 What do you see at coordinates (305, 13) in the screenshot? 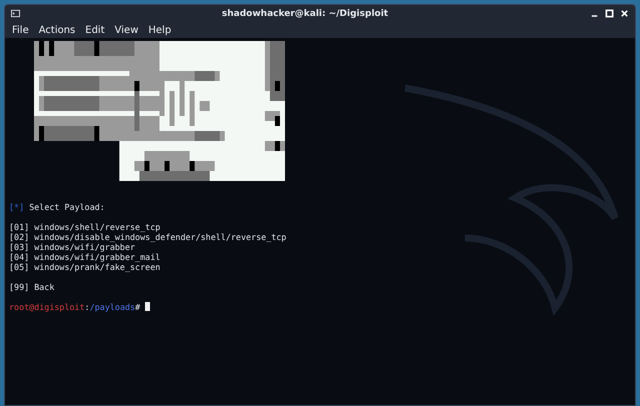
I see `window-title: shadowhacker@kali: ~/Digisploit` at bounding box center [305, 13].